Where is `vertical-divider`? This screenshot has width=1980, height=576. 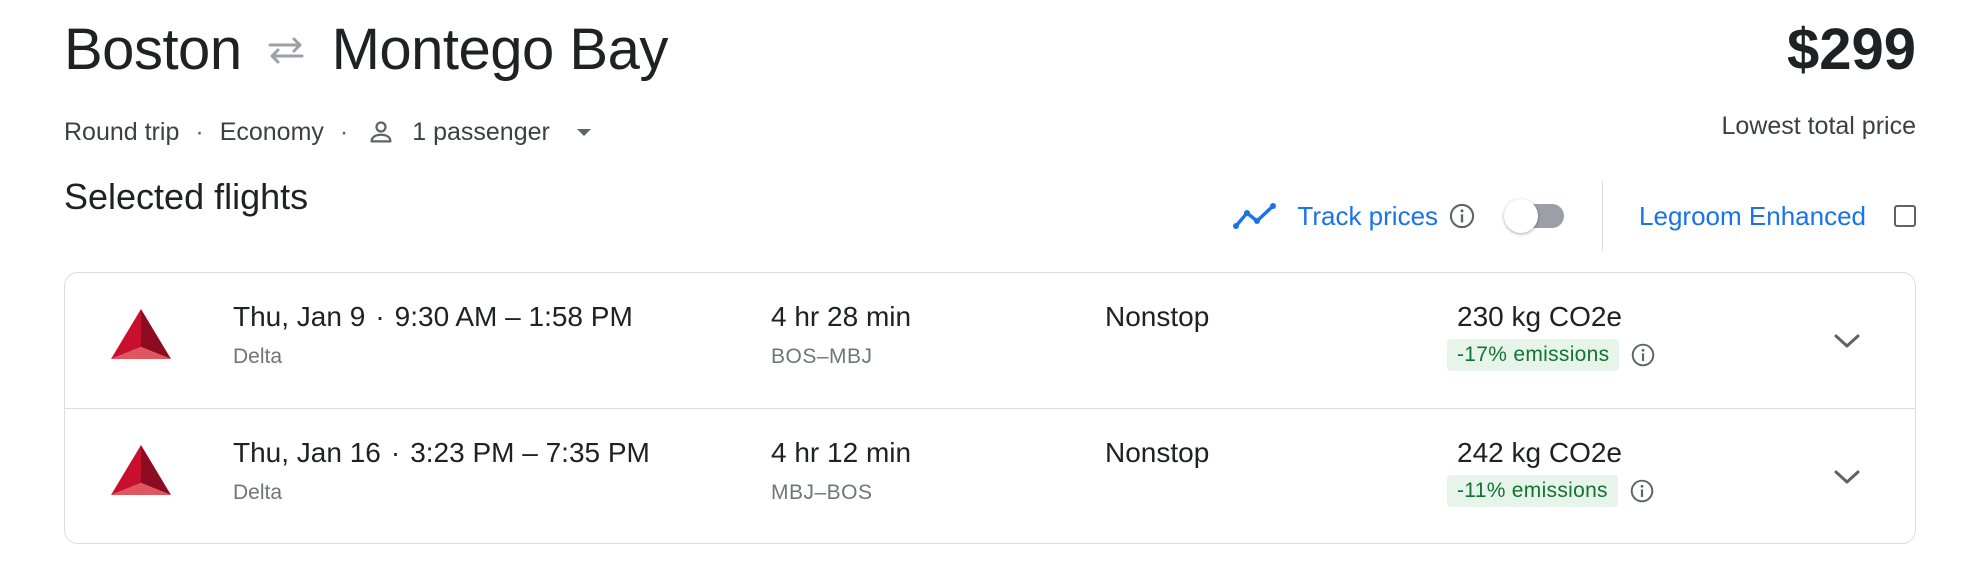
vertical-divider is located at coordinates (1603, 216).